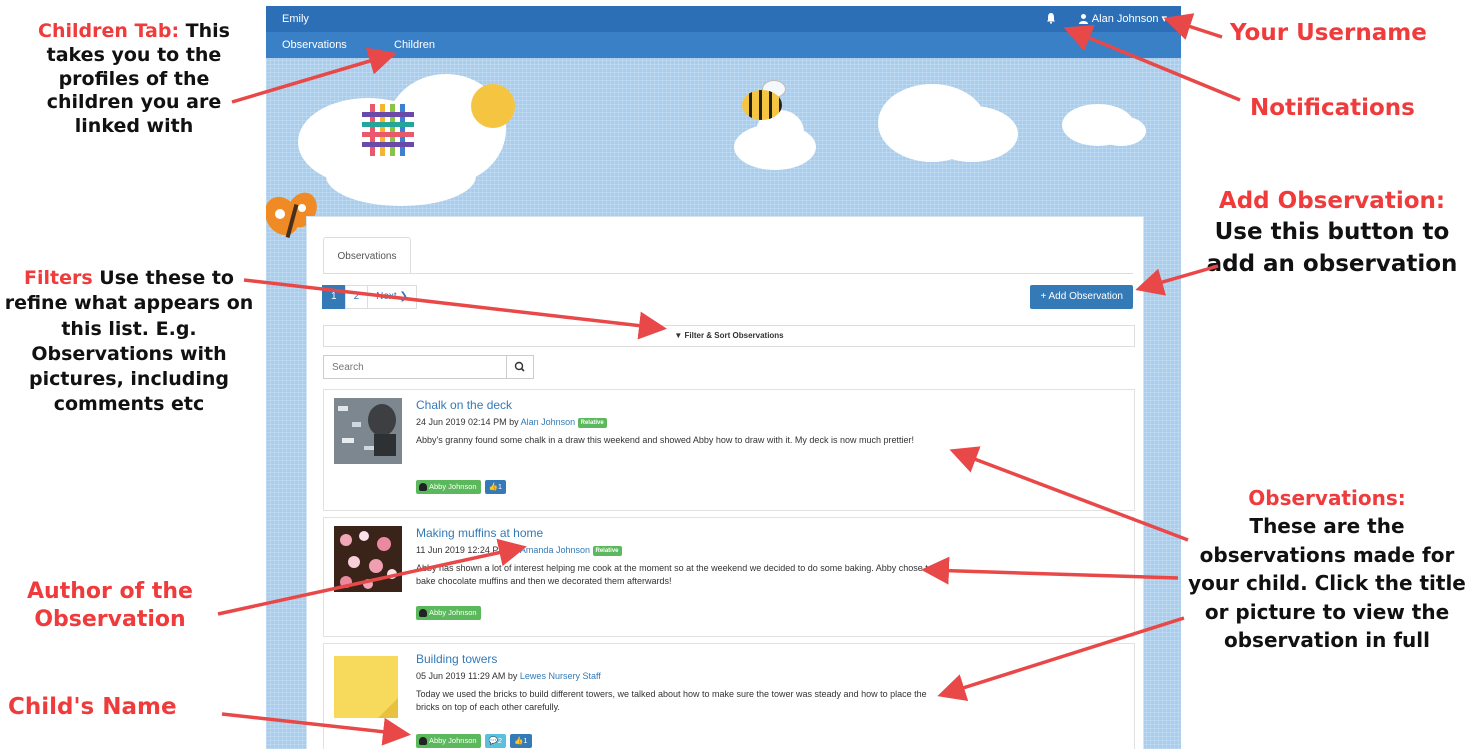 The image size is (1473, 749). What do you see at coordinates (1152, 63) in the screenshot?
I see `arrow-notifications` at bounding box center [1152, 63].